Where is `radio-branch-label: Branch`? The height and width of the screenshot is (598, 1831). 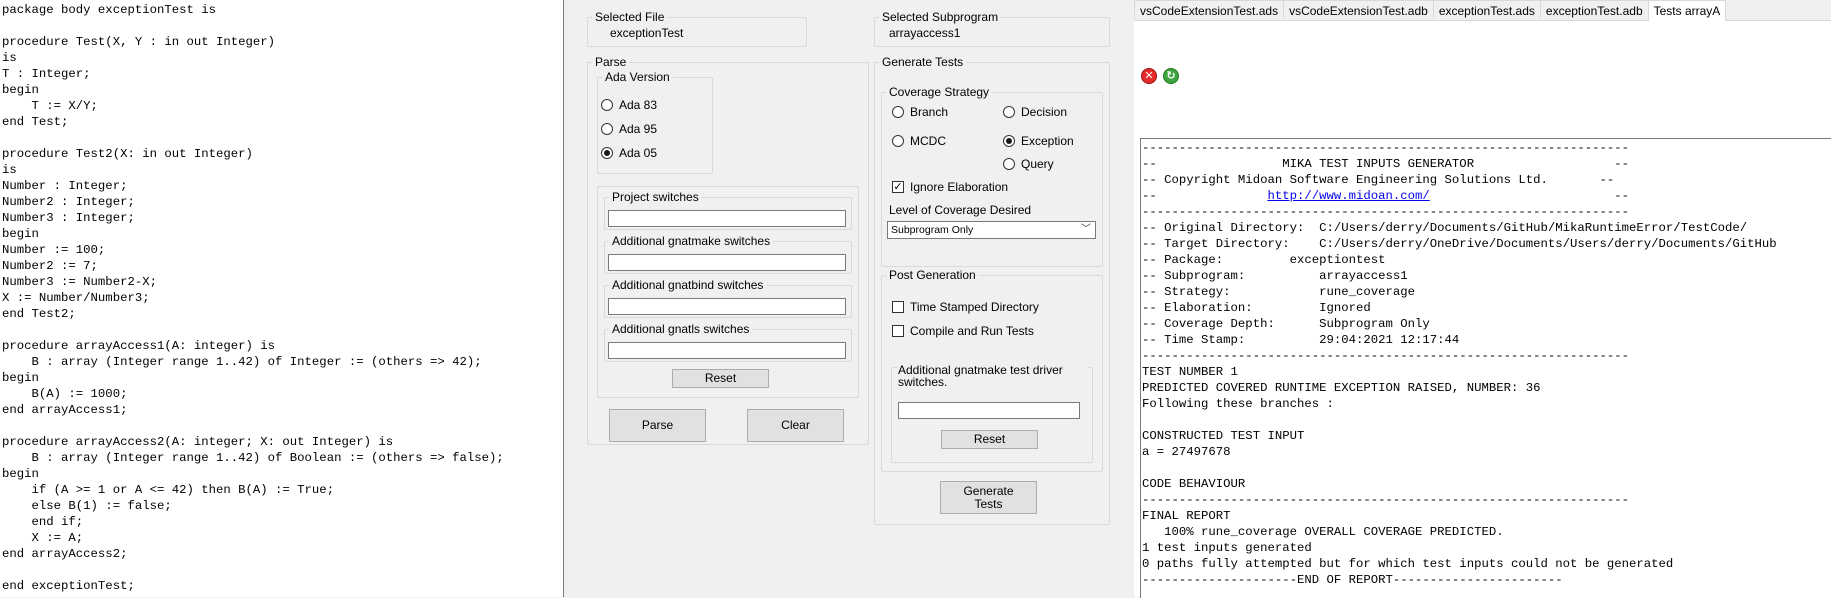
radio-branch-label: Branch is located at coordinates (929, 112).